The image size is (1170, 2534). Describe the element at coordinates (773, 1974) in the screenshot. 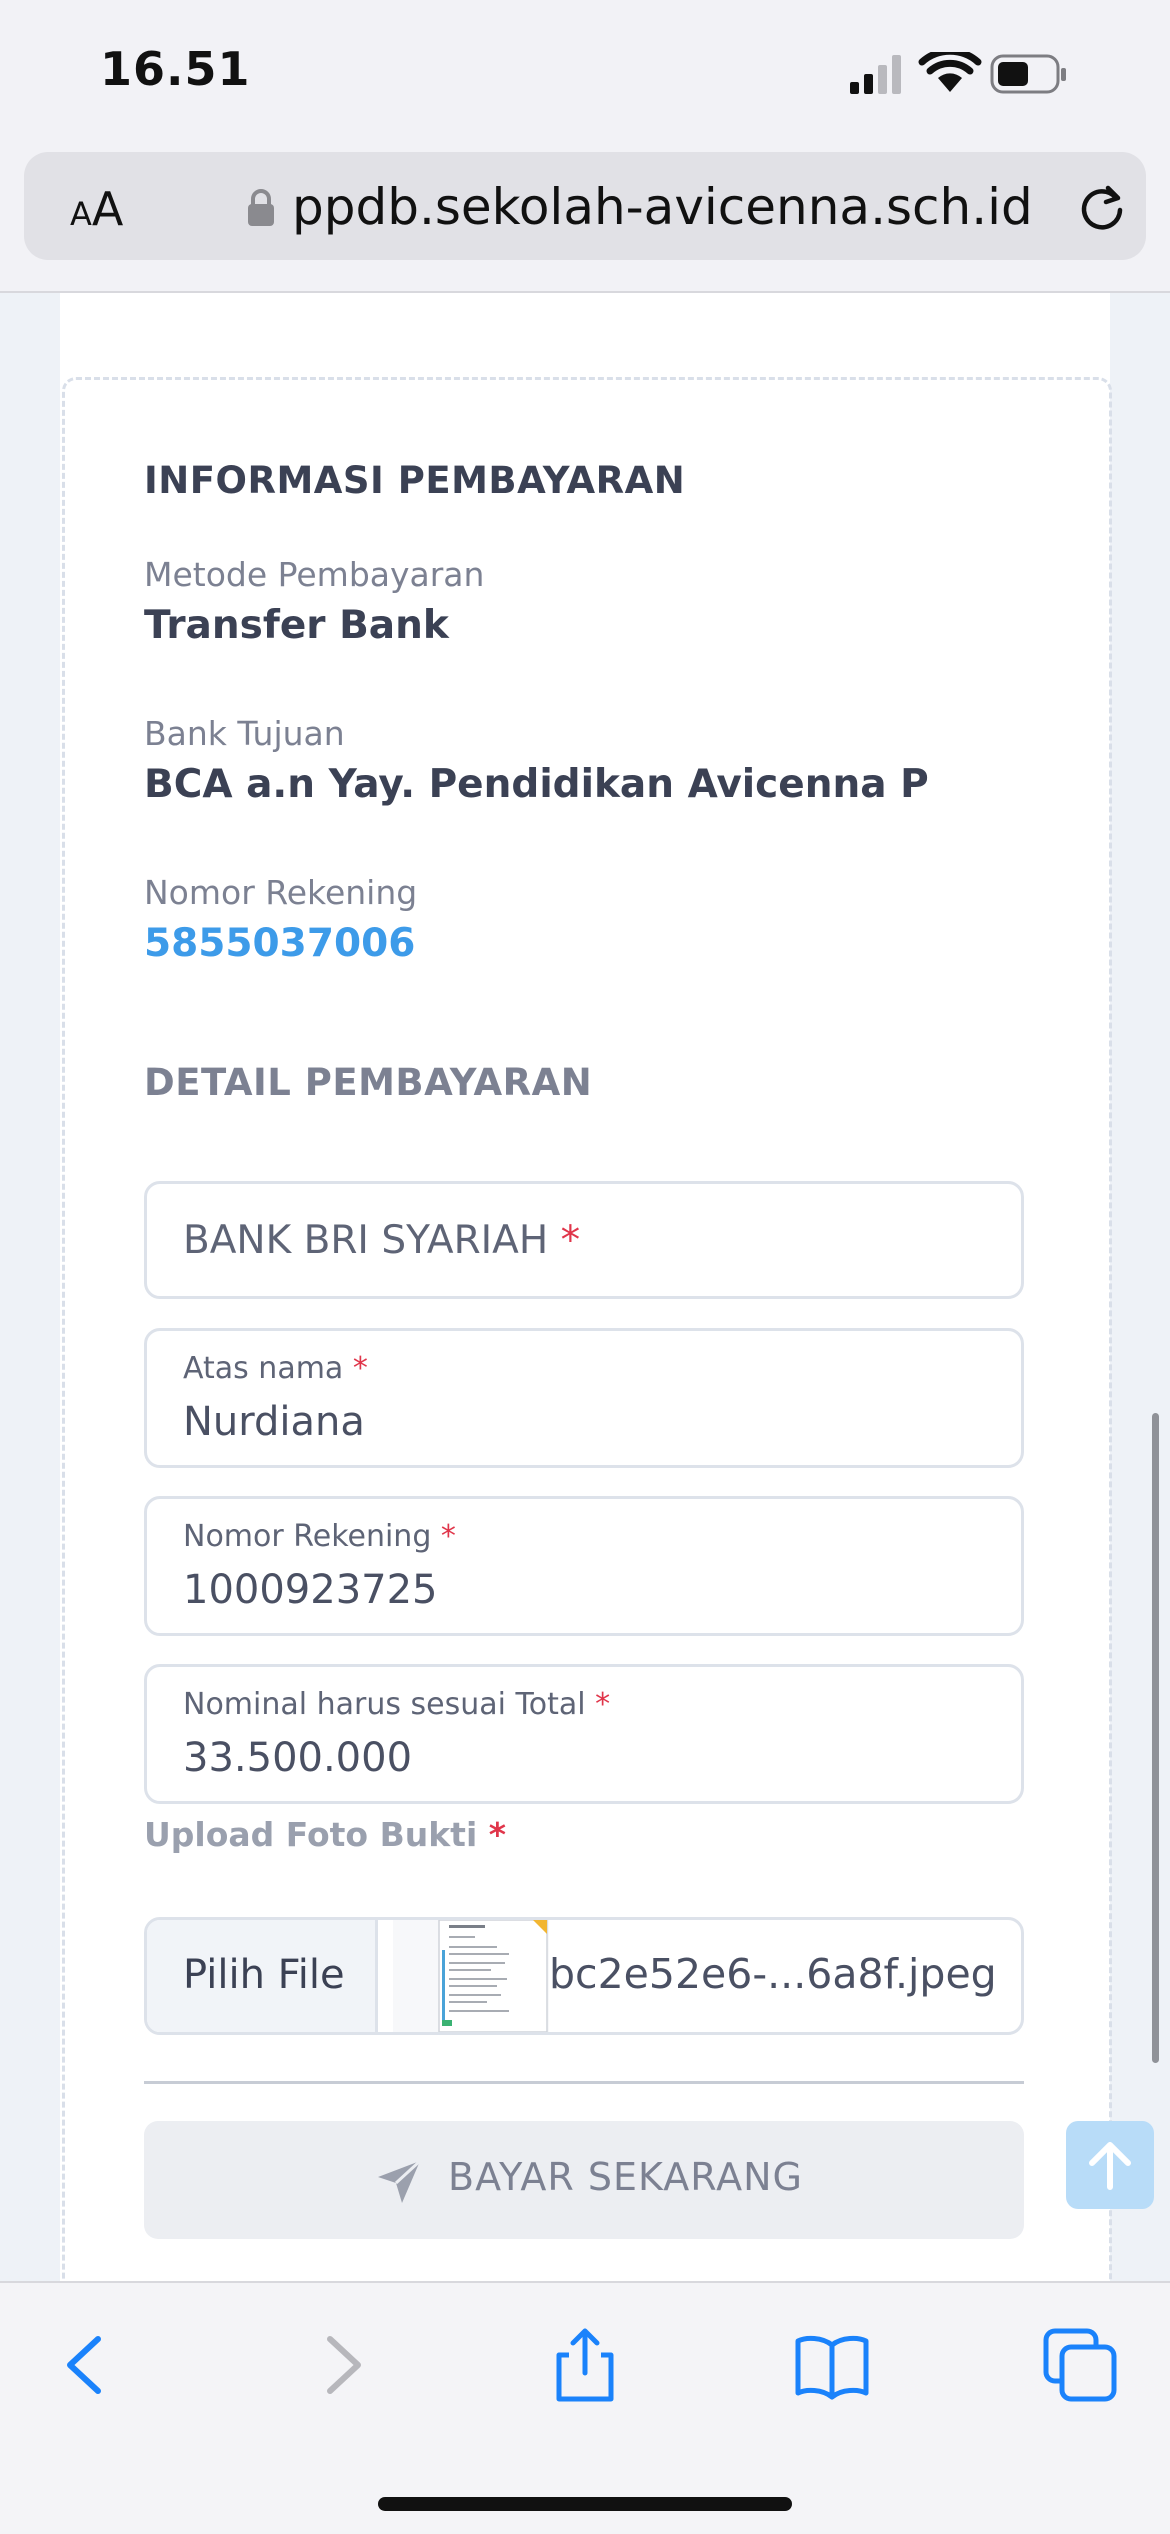

I see `file-name: bc2e52e6-...6a8f.jpeg` at that location.